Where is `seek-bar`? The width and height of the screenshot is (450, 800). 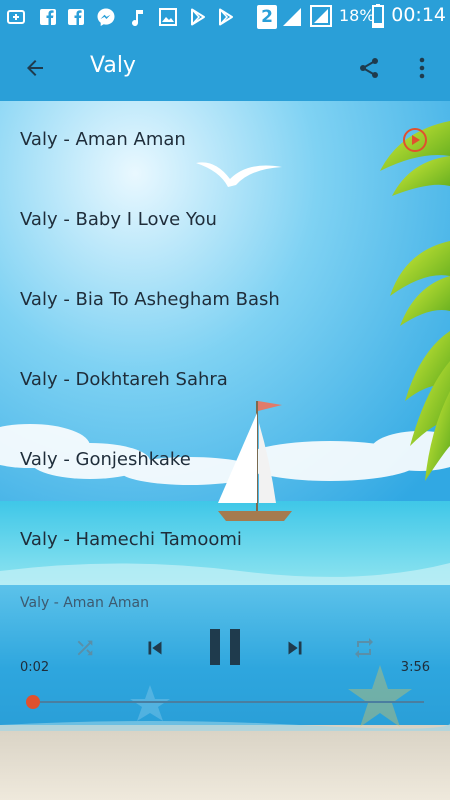 seek-bar is located at coordinates (225, 702).